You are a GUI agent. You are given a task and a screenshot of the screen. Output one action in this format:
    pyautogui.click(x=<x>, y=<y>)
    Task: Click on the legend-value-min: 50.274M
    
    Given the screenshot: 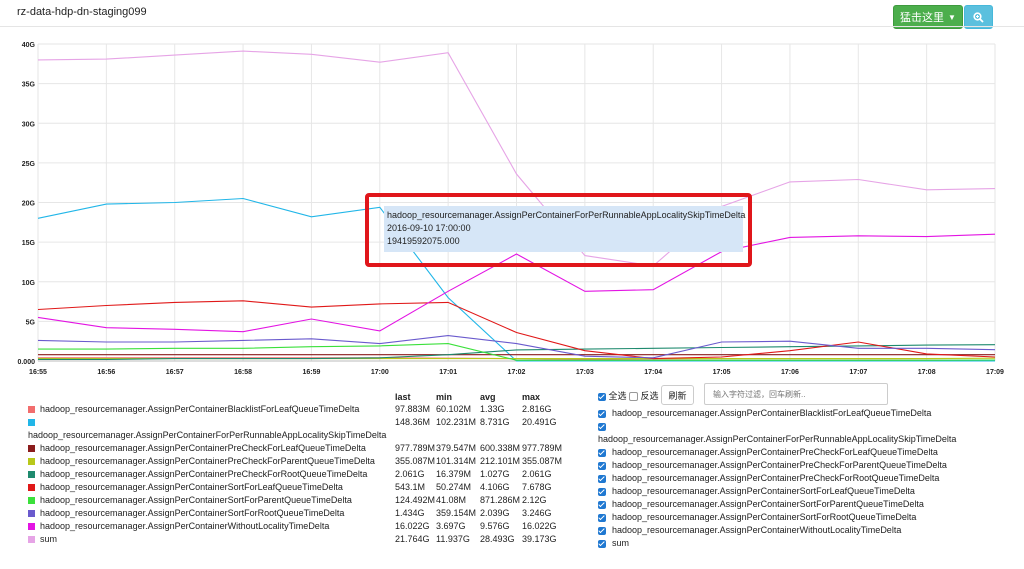 What is the action you would take?
    pyautogui.click(x=454, y=487)
    